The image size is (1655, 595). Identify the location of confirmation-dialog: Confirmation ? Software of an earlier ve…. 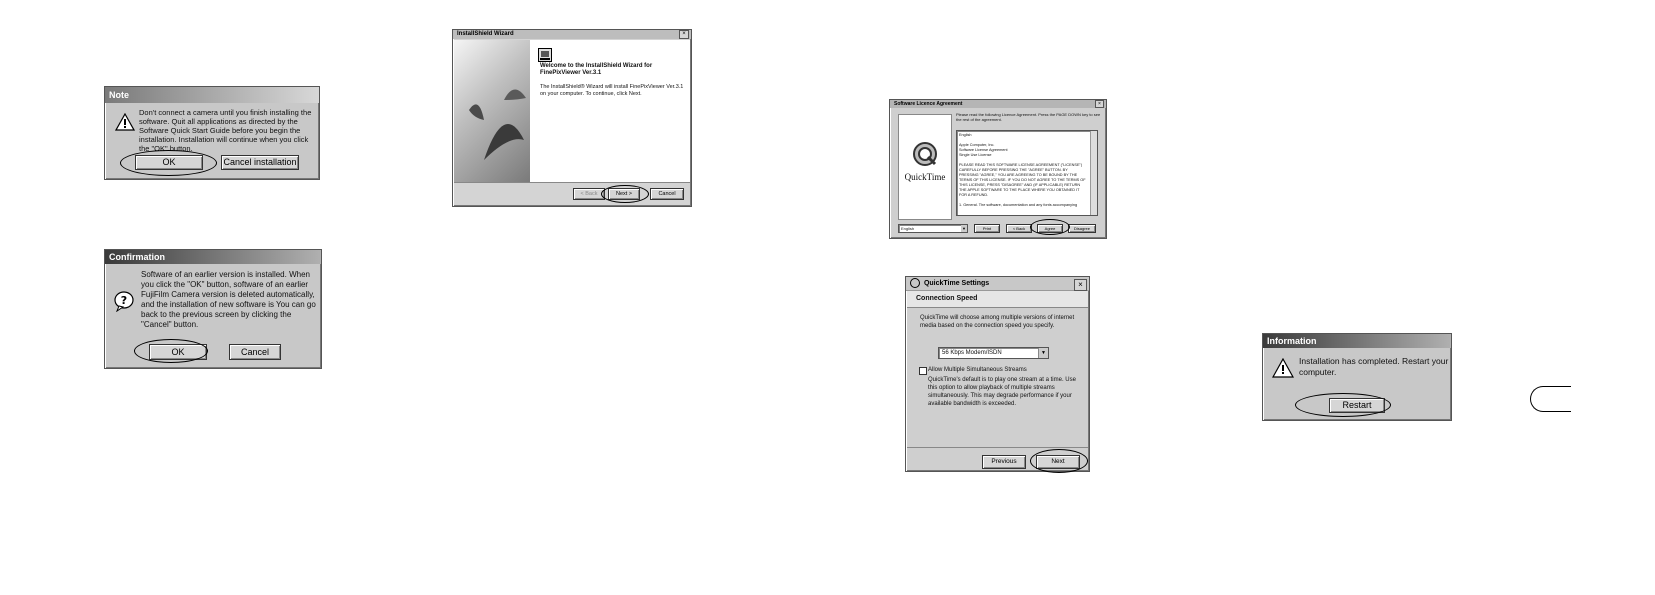
(213, 309).